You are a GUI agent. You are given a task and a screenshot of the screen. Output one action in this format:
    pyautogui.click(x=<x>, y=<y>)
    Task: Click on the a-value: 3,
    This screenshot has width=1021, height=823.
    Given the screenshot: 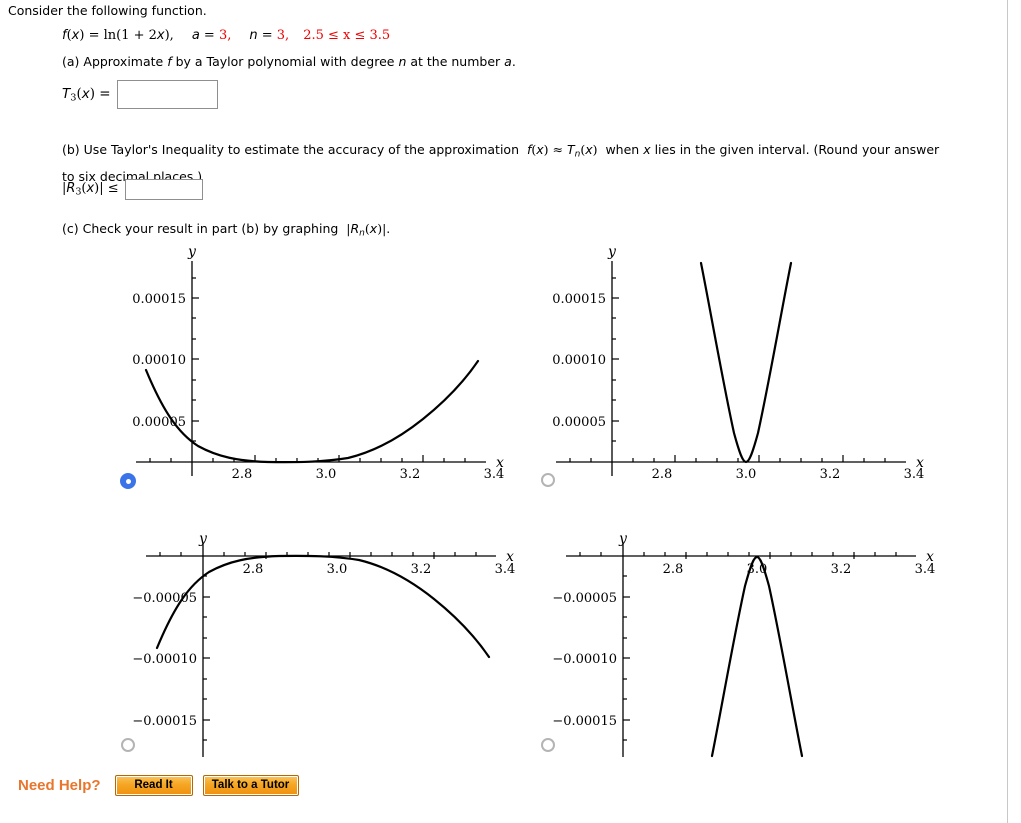 What is the action you would take?
    pyautogui.click(x=225, y=35)
    